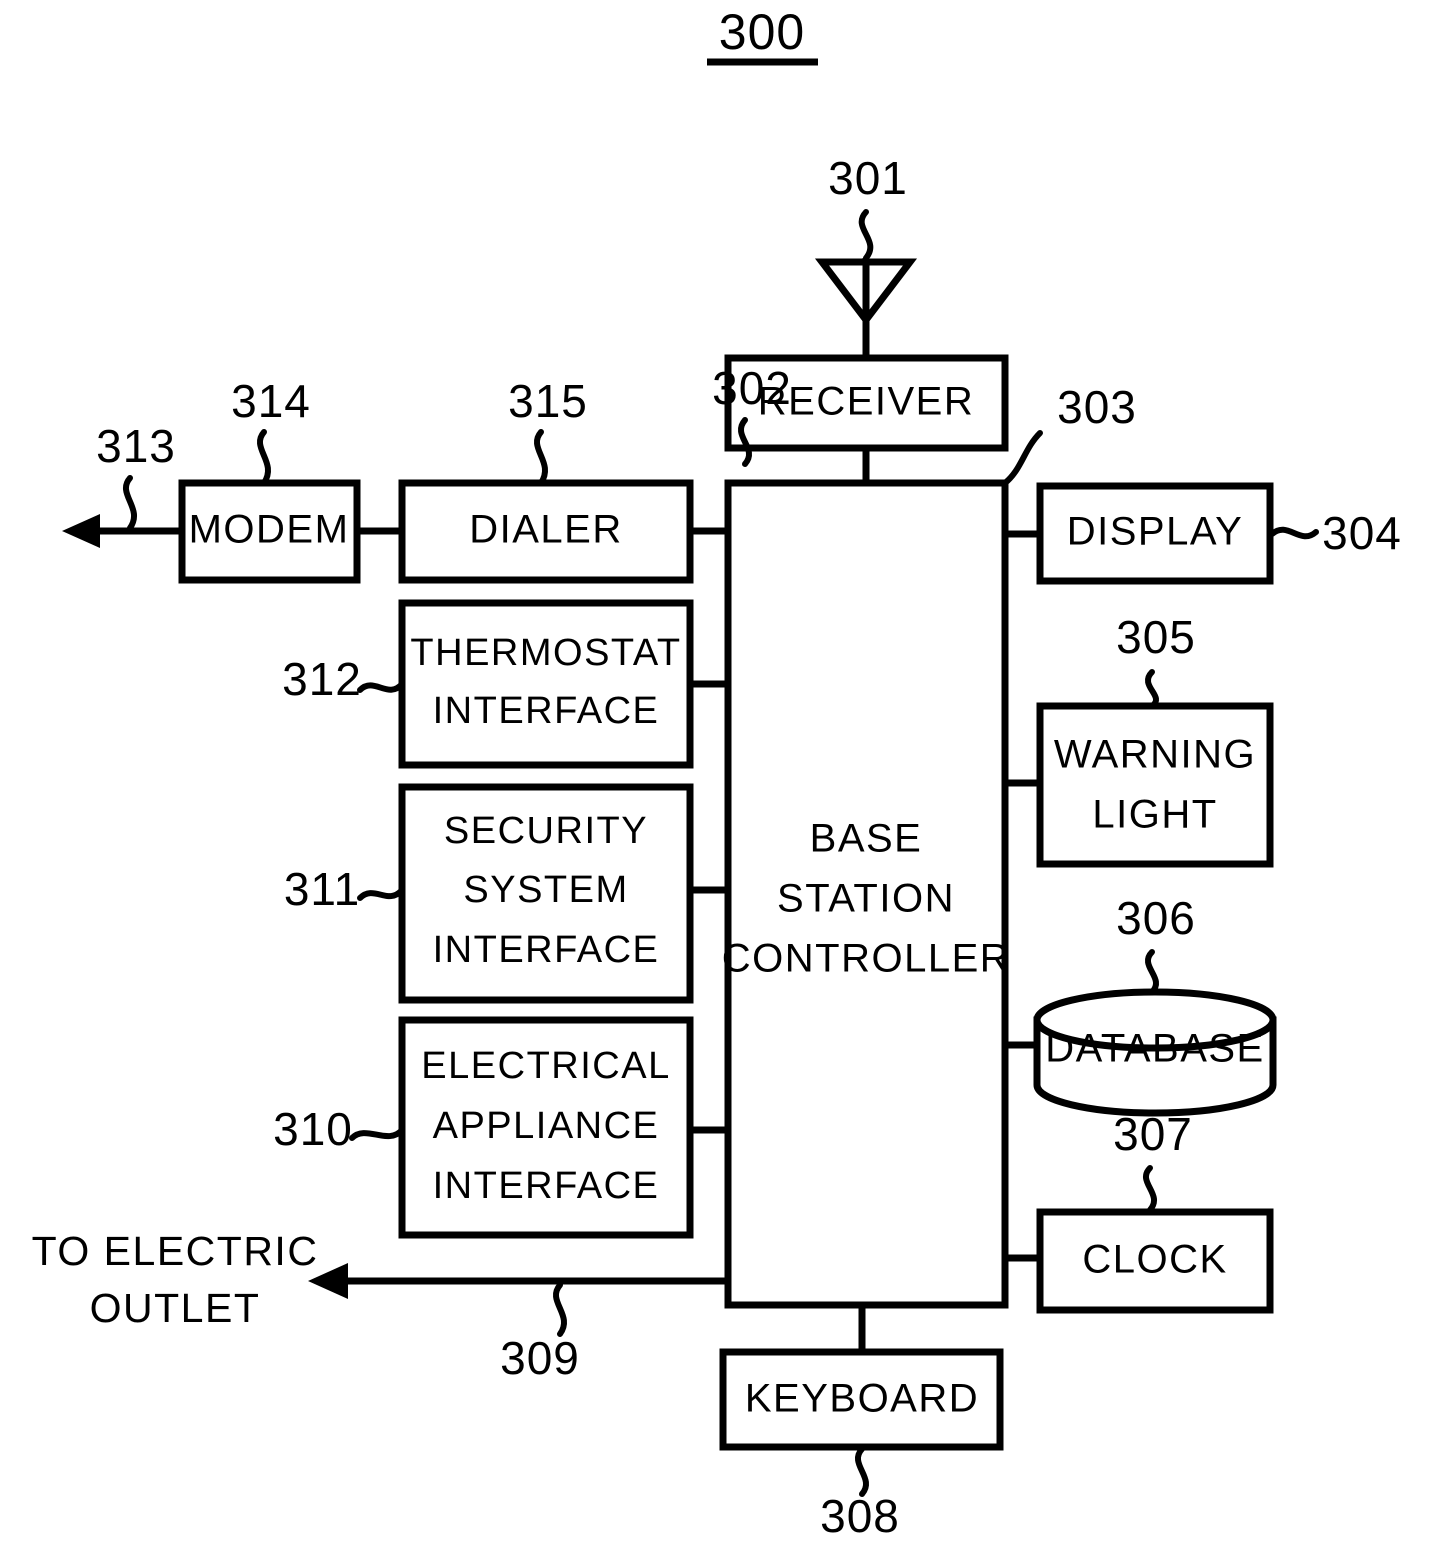  Describe the element at coordinates (1152, 689) in the screenshot. I see `warning-lead-line` at that location.